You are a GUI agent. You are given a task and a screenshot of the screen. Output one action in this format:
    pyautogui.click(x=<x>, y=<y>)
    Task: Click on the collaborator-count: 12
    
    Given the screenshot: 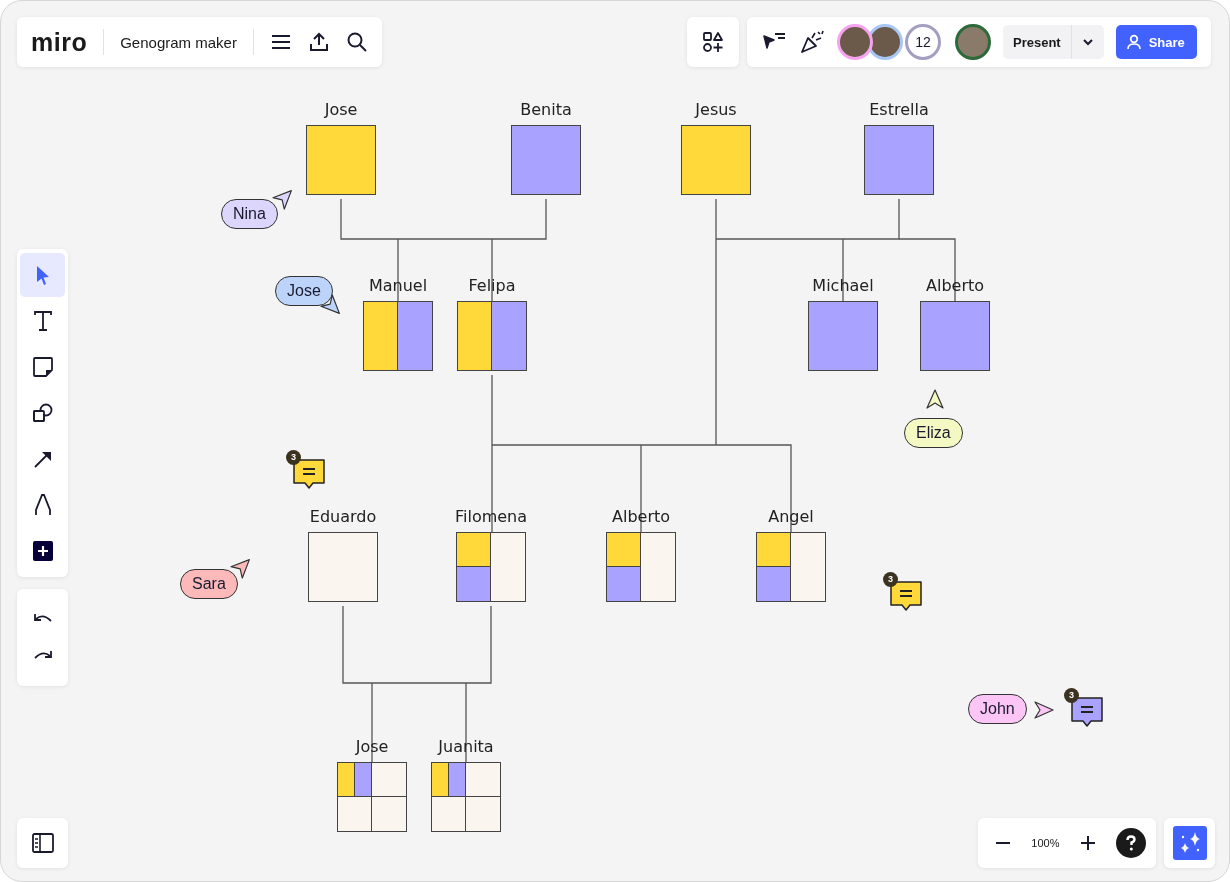 What is the action you would take?
    pyautogui.click(x=923, y=42)
    